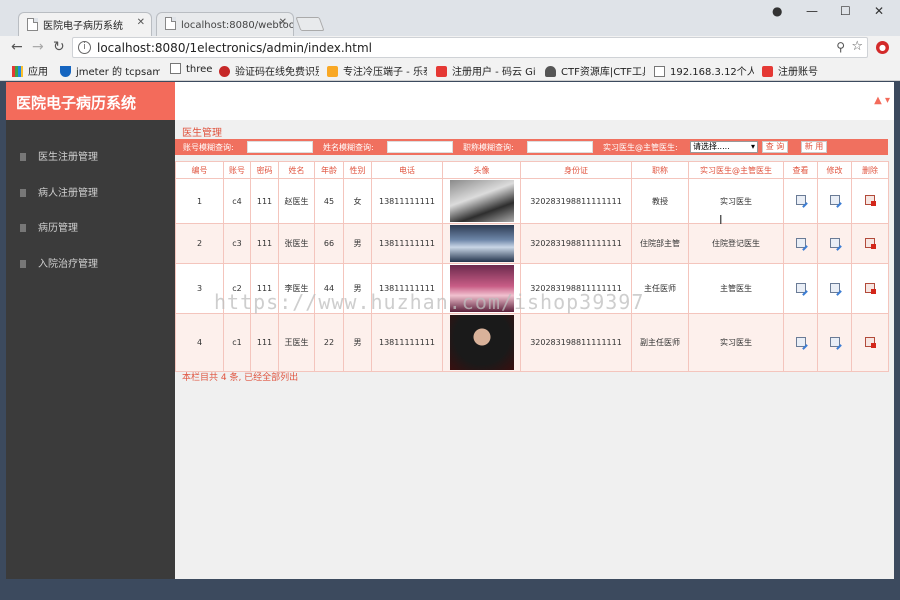  What do you see at coordinates (882, 100) in the screenshot?
I see `user-menu-icon: ▲ ▾` at bounding box center [882, 100].